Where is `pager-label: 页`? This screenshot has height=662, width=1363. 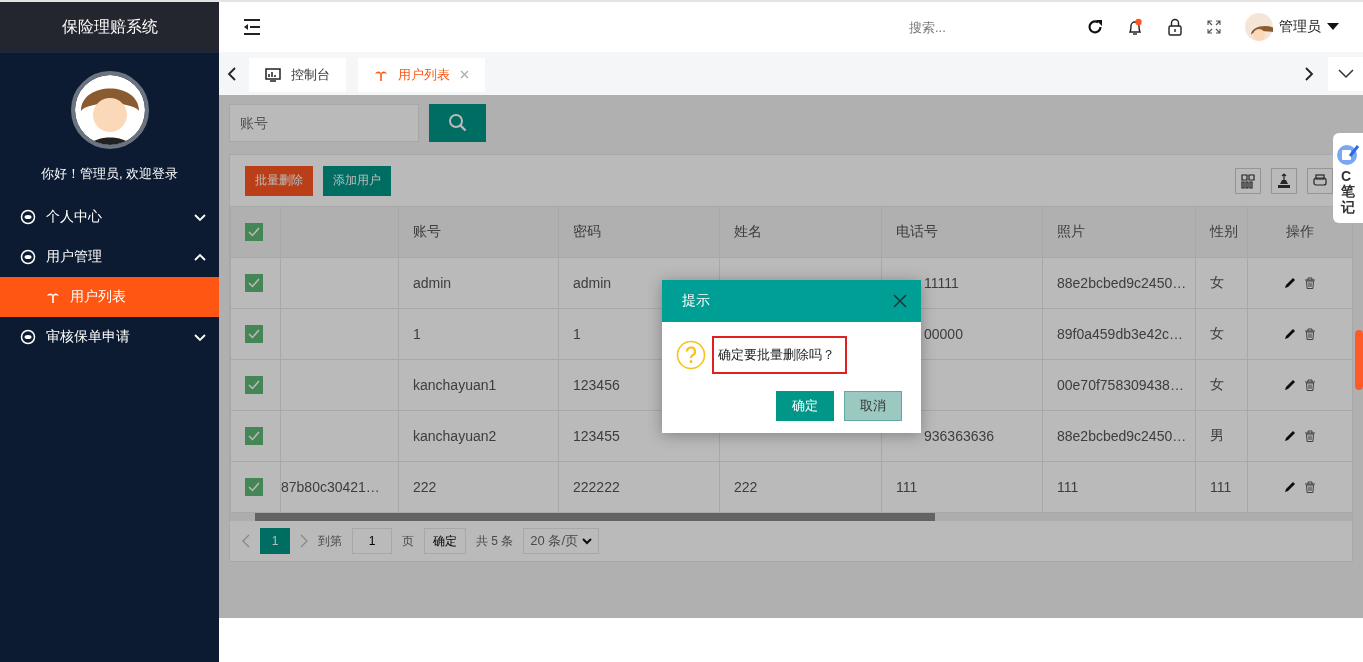
pager-label: 页 is located at coordinates (408, 541).